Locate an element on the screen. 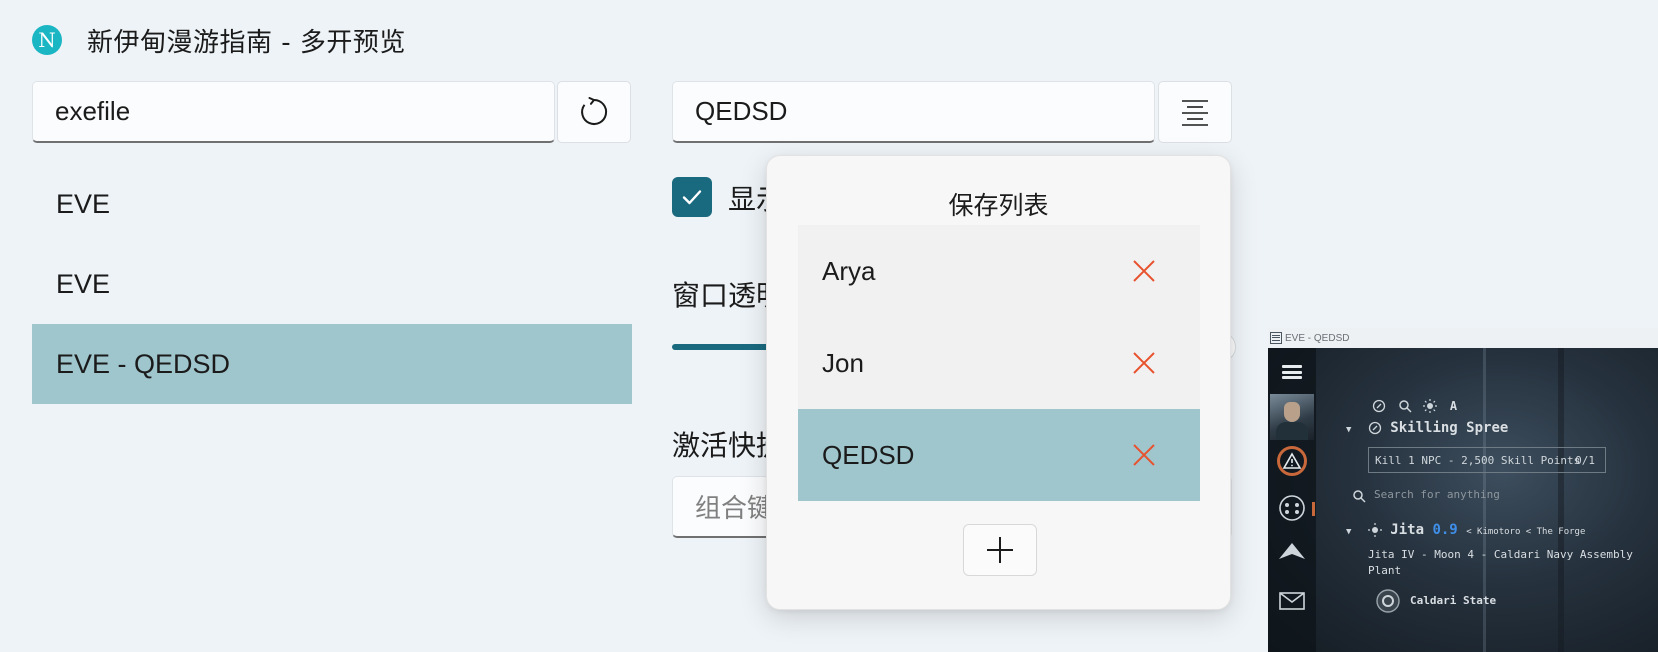 The height and width of the screenshot is (652, 1658). system-name: Jita is located at coordinates (1407, 530).